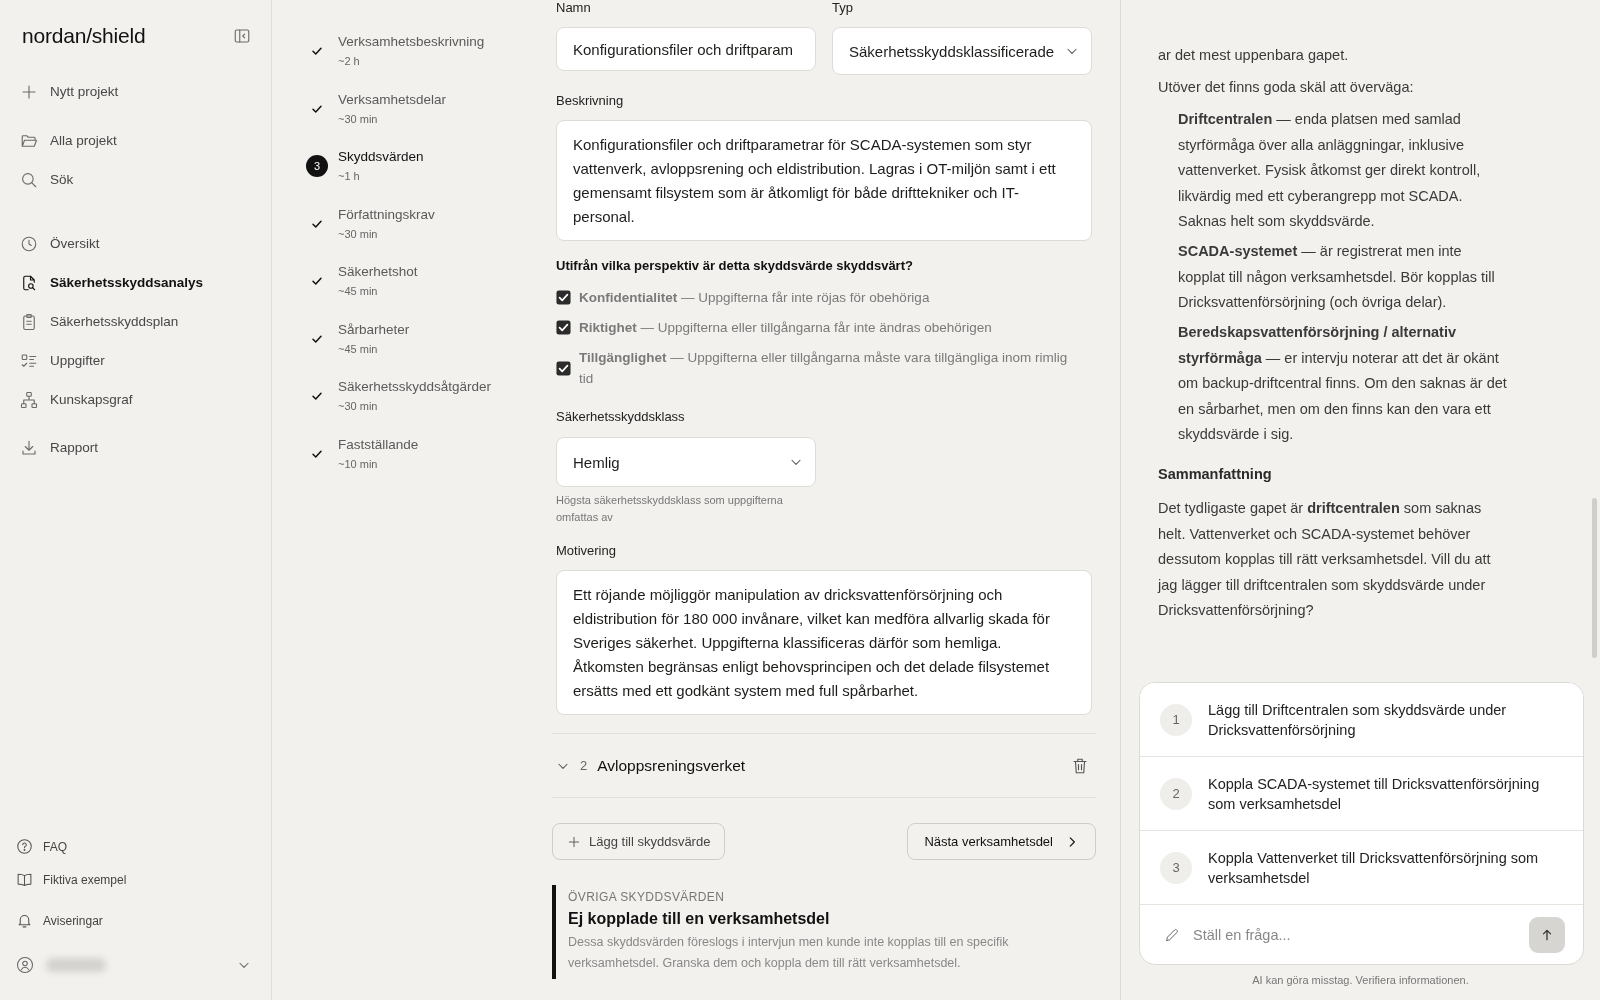 This screenshot has width=1600, height=1000. What do you see at coordinates (135, 360) in the screenshot?
I see `nav-item: Uppgifter` at bounding box center [135, 360].